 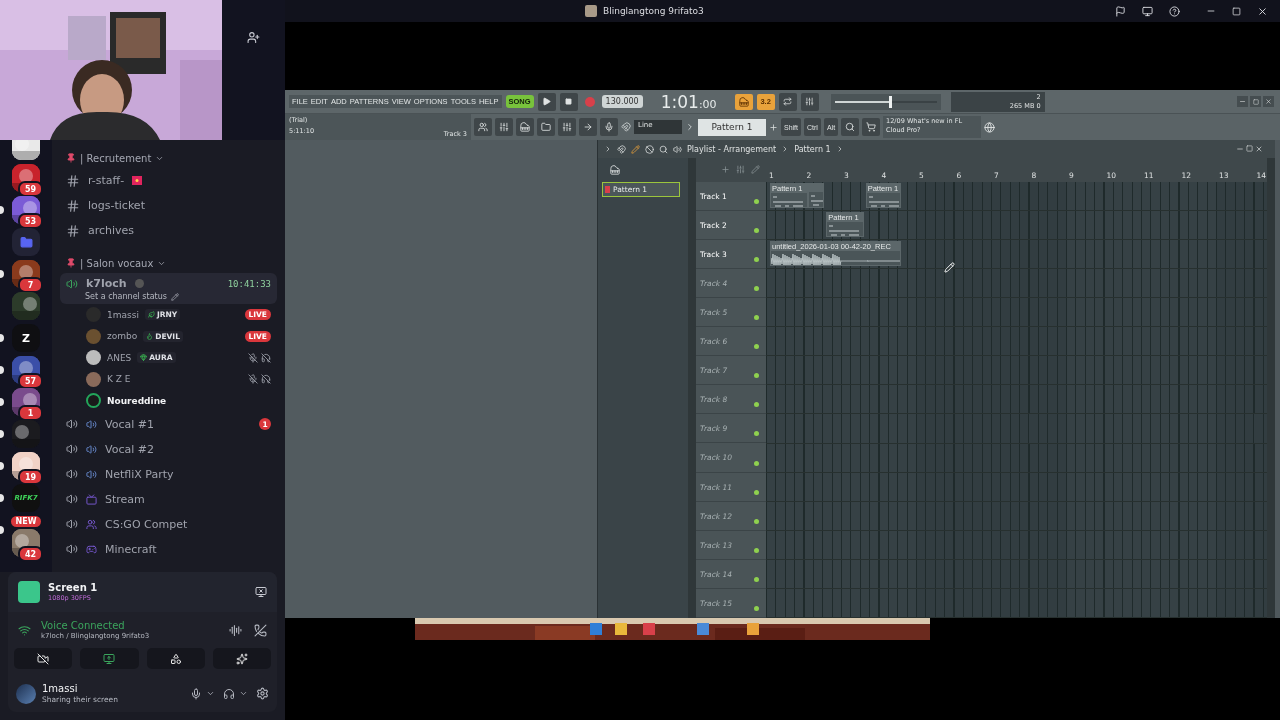 What do you see at coordinates (990, 127) in the screenshot?
I see `globe-icon` at bounding box center [990, 127].